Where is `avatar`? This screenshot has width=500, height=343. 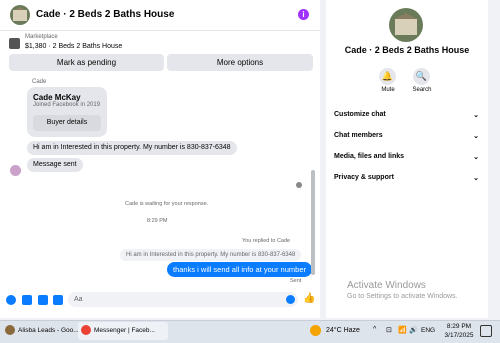 avatar is located at coordinates (15, 170).